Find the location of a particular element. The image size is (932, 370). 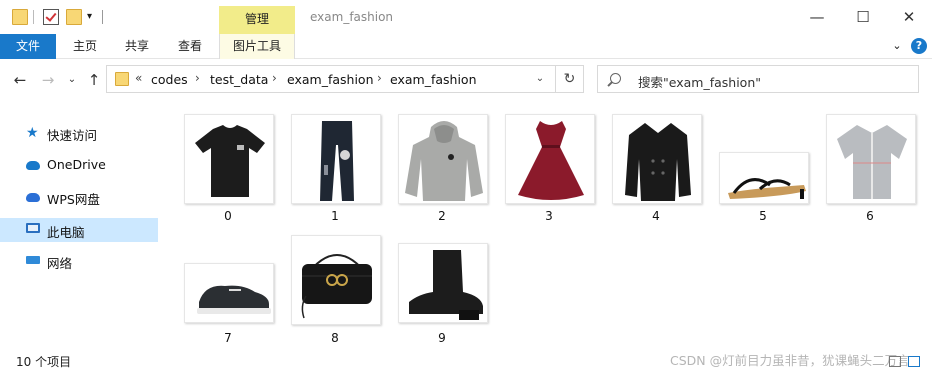

file-item: 2 is located at coordinates (442, 170).